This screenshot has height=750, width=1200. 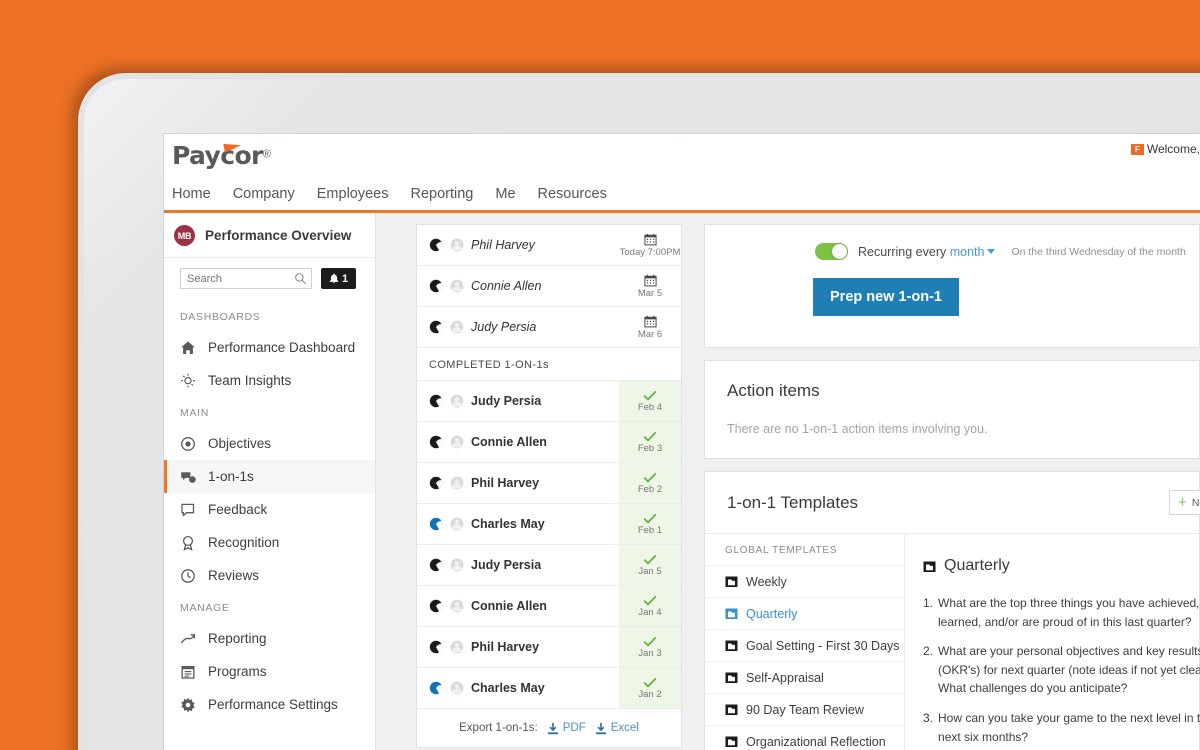 What do you see at coordinates (549, 327) in the screenshot?
I see `list-item: Judy Persia Mar 6` at bounding box center [549, 327].